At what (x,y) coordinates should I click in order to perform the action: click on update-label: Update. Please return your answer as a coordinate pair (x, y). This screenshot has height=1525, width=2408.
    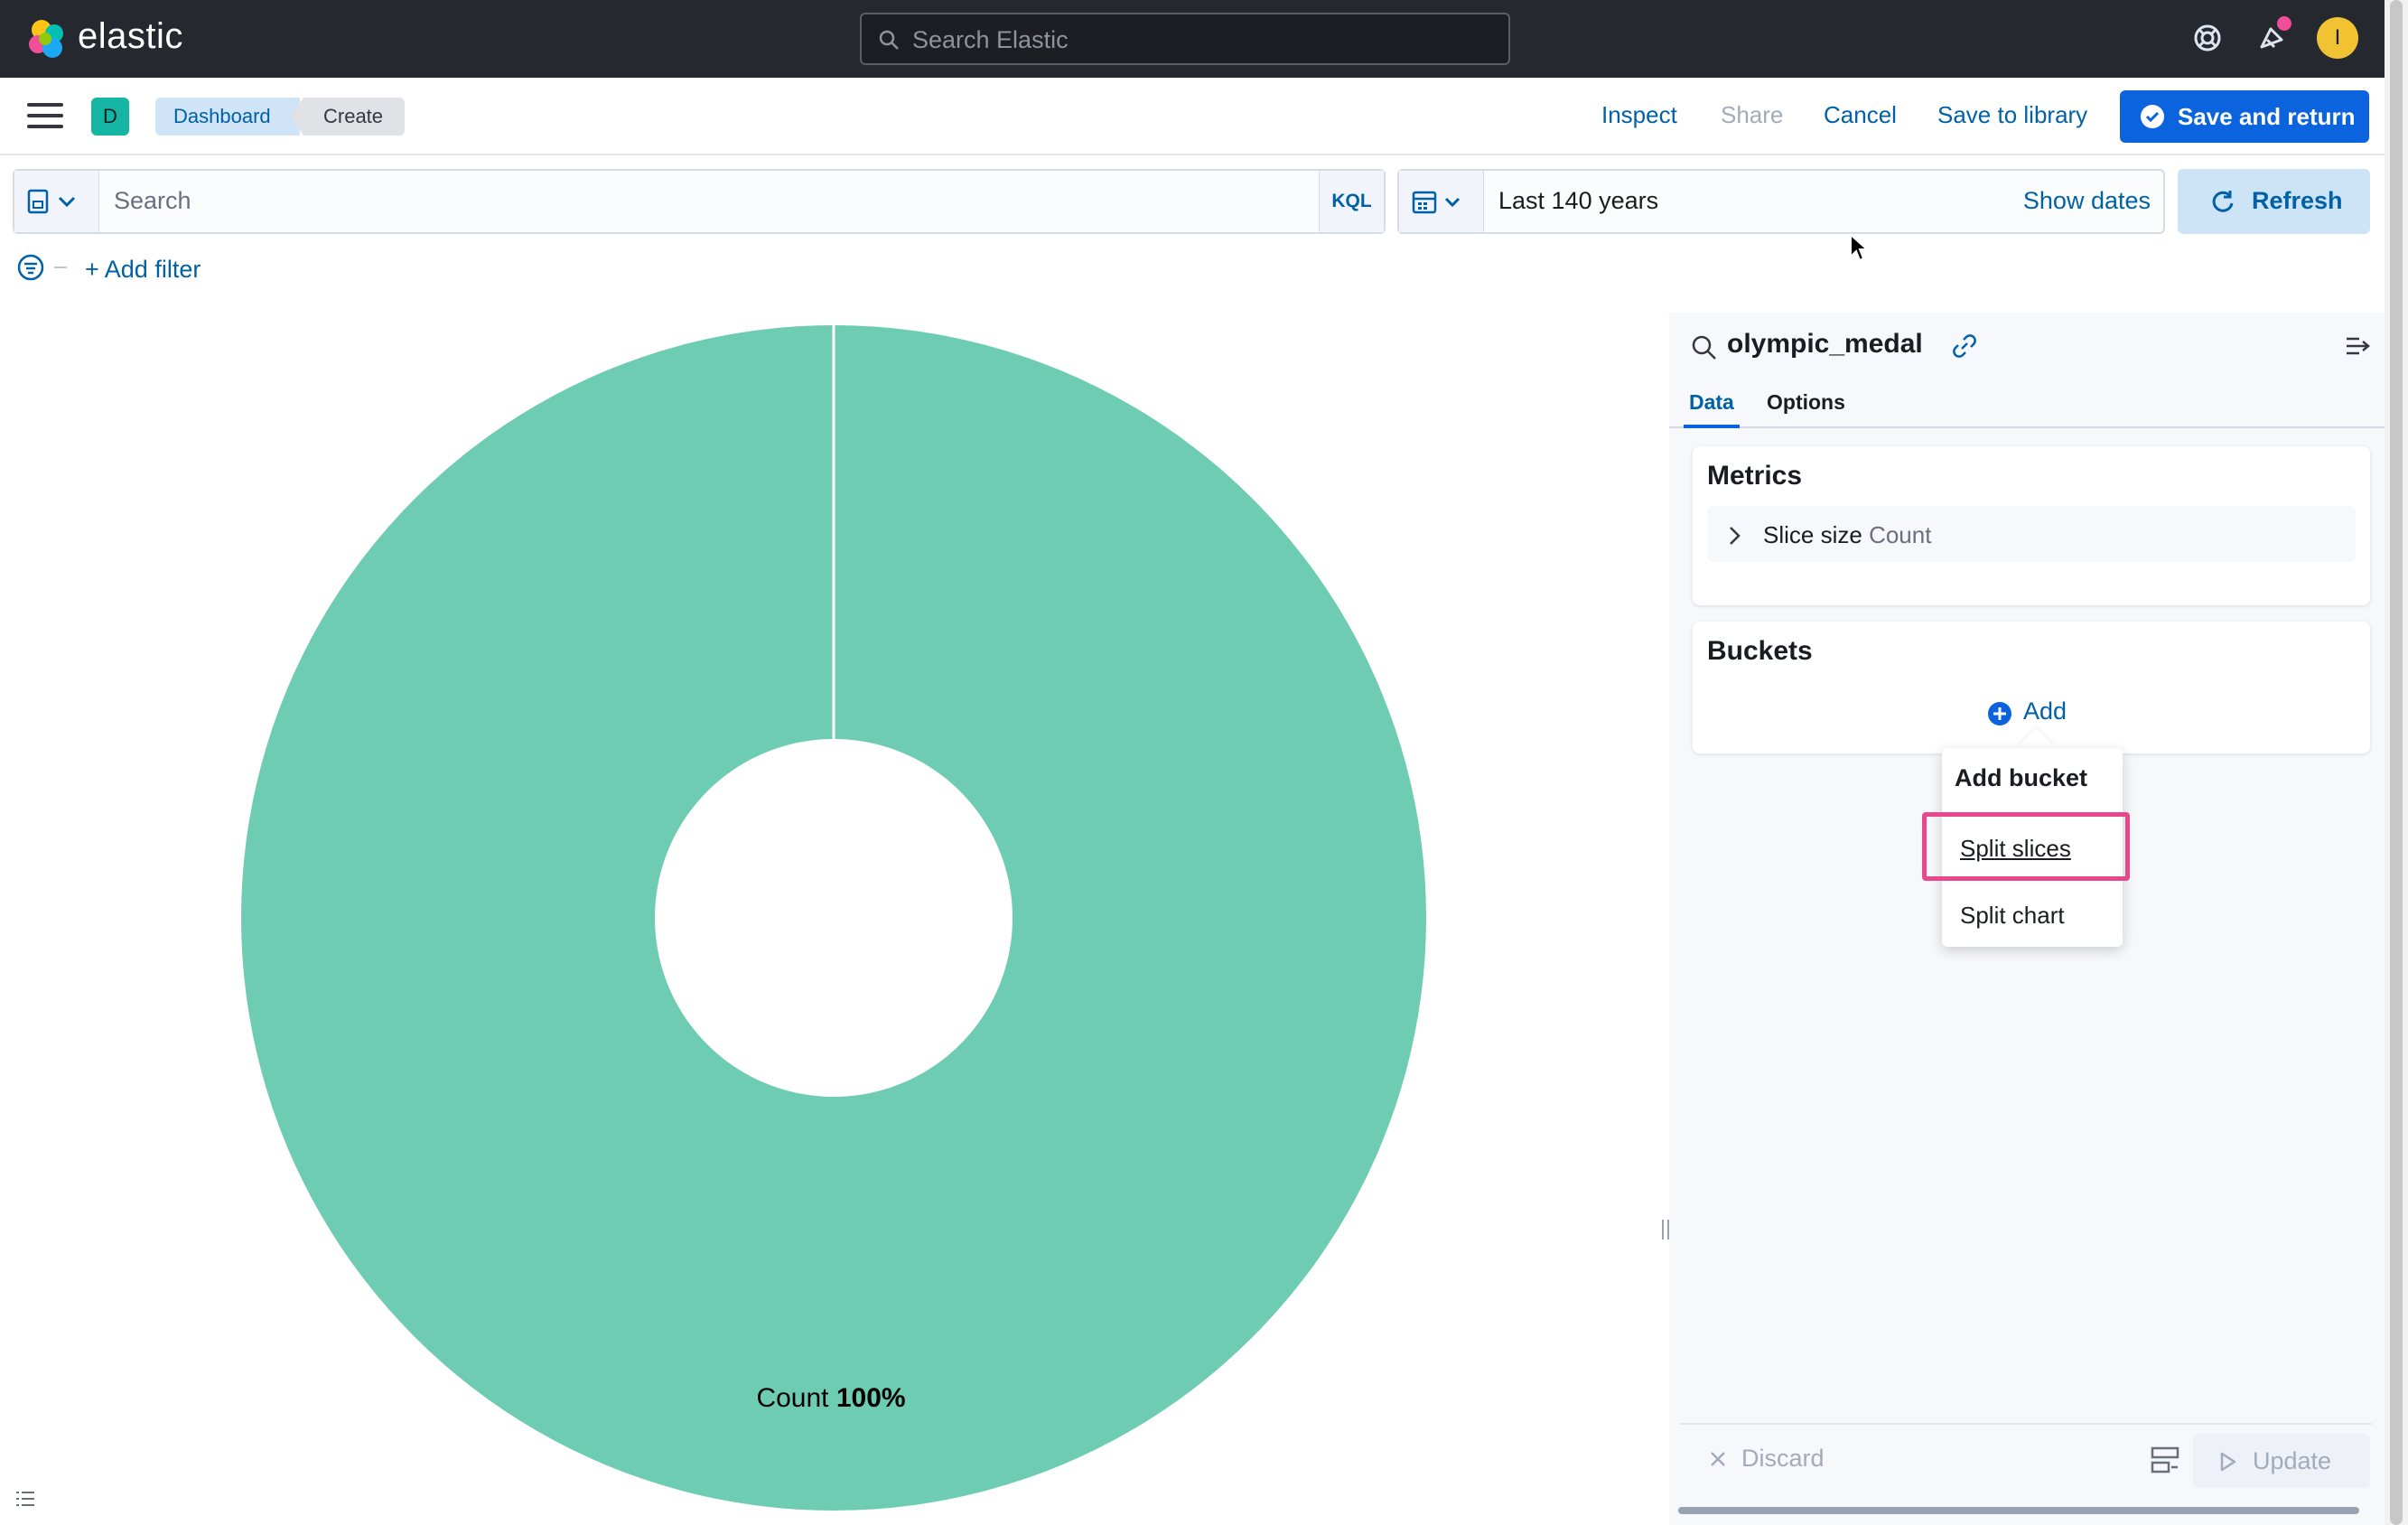
    Looking at the image, I should click on (2292, 1460).